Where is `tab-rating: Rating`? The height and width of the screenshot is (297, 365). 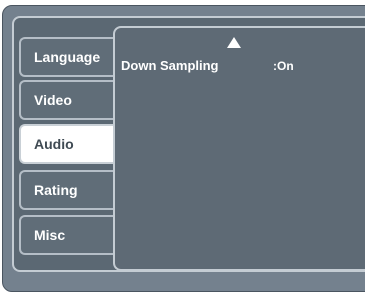 tab-rating: Rating is located at coordinates (66, 190).